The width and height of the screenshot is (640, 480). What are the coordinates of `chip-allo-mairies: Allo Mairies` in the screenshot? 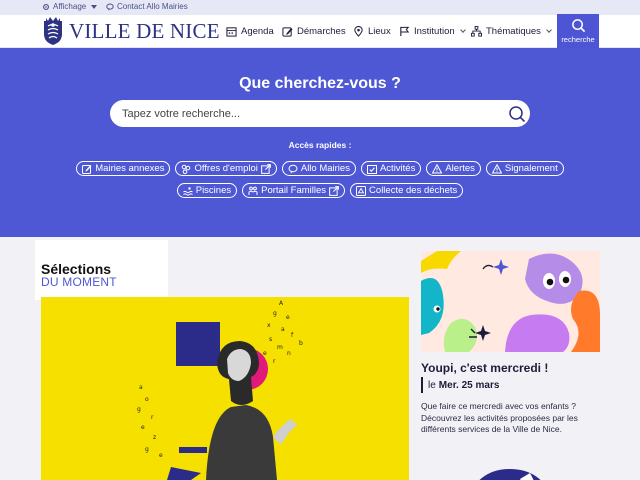 It's located at (318, 168).